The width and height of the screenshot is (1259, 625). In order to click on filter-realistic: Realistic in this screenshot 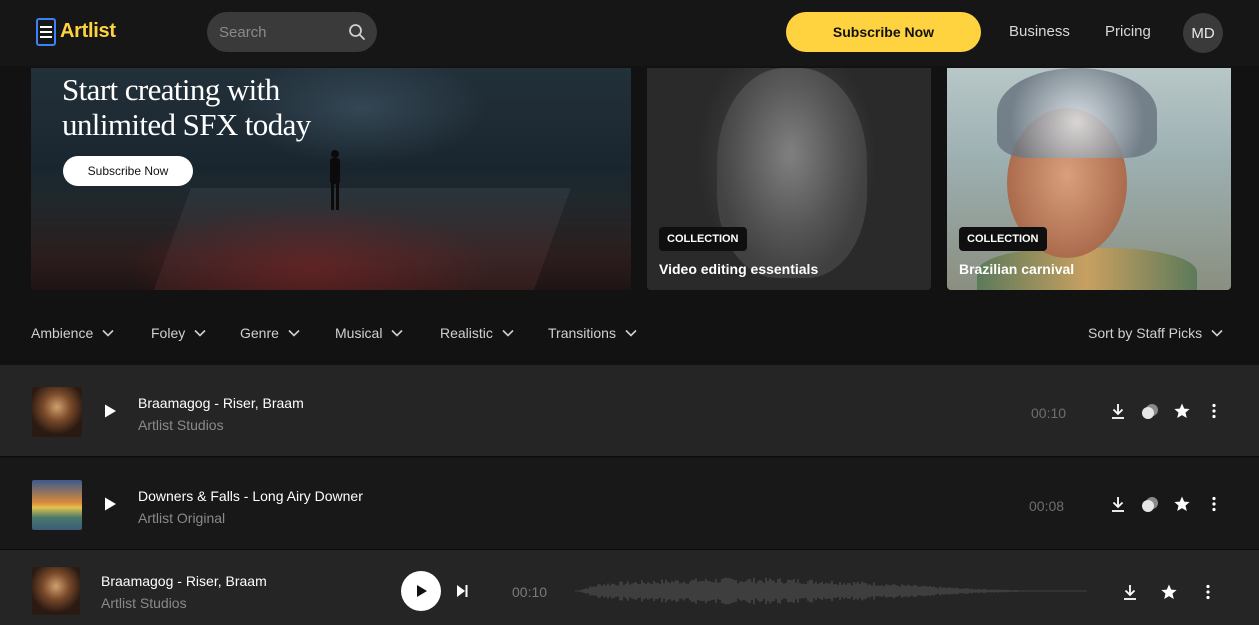, I will do `click(477, 333)`.